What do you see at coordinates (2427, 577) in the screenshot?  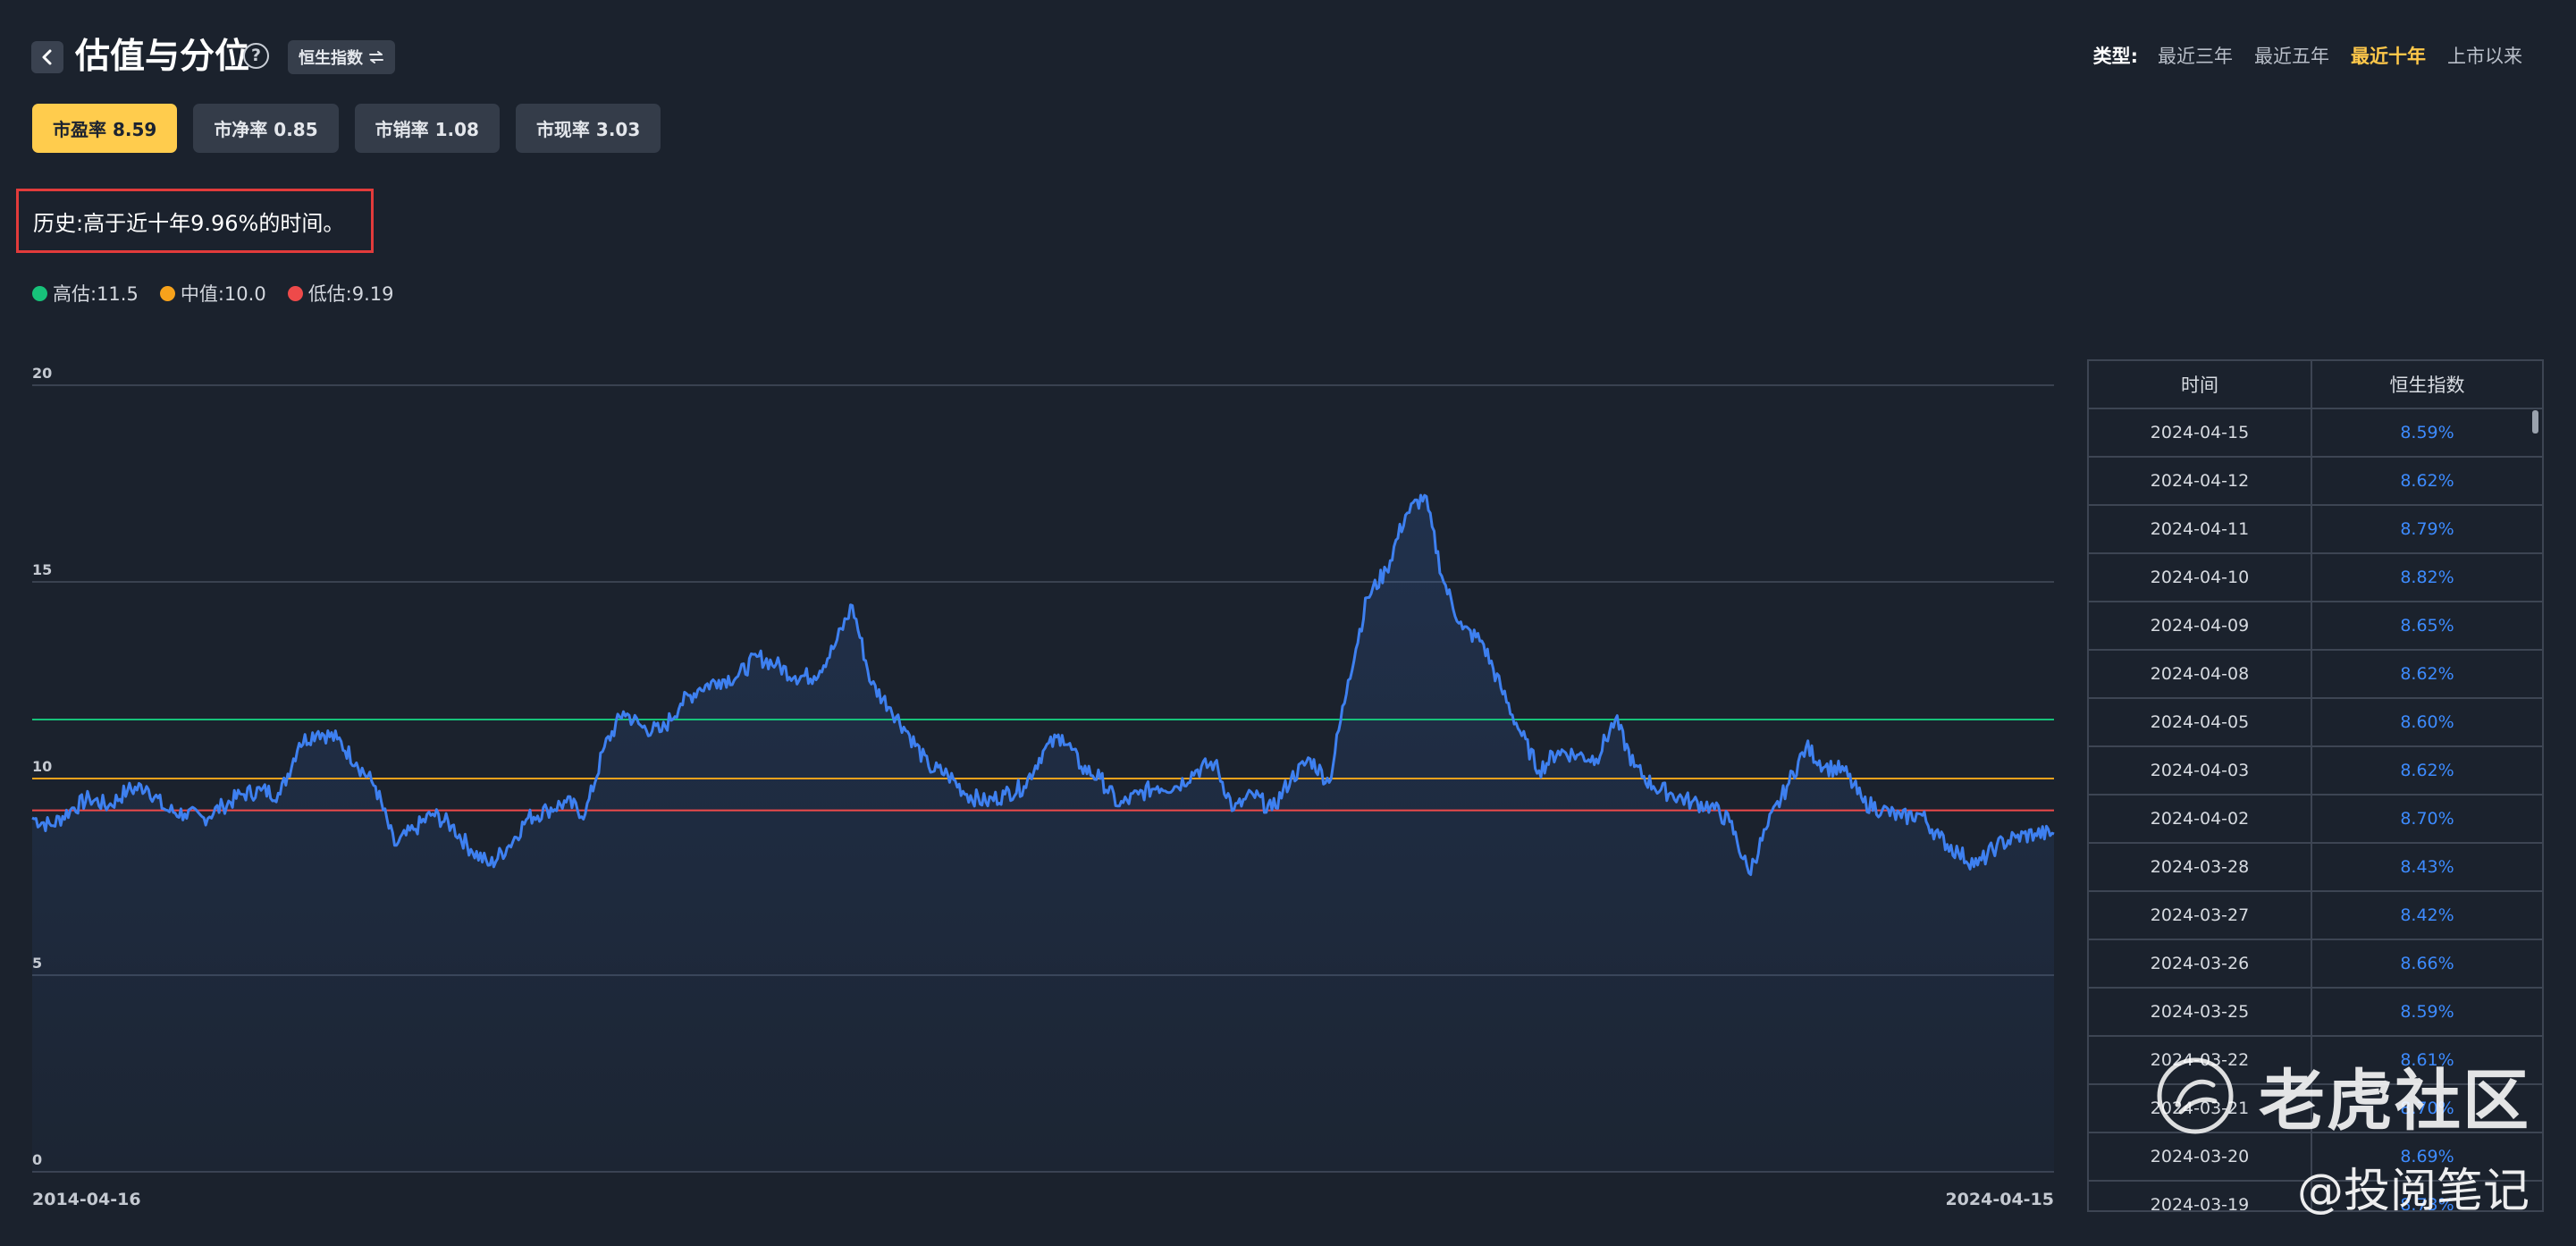 I see `table-cell-value: 8.82%` at bounding box center [2427, 577].